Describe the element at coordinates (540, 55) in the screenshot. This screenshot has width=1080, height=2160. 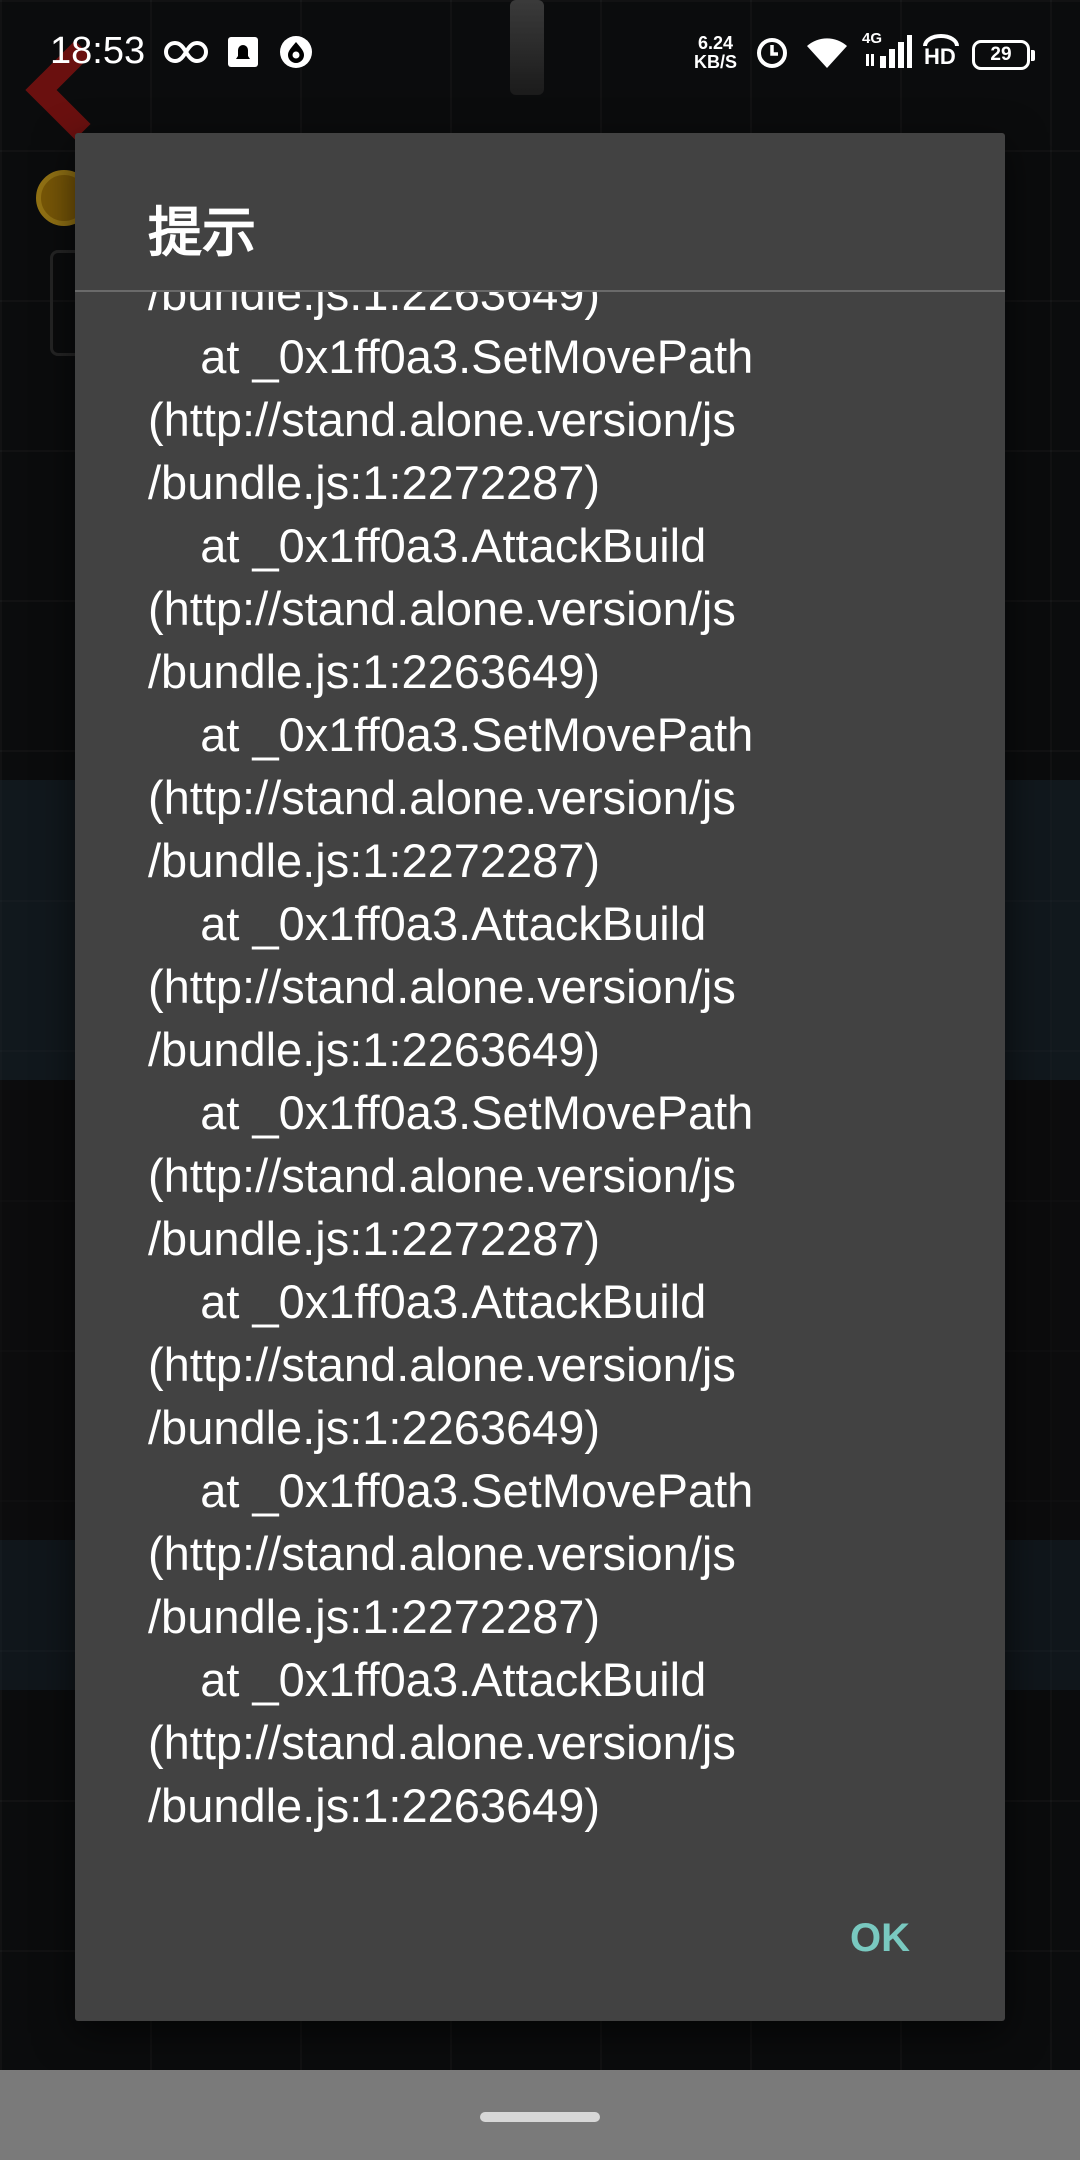
I see `status-bar: 18:53 6.24 KB/S 4G HD 29` at that location.